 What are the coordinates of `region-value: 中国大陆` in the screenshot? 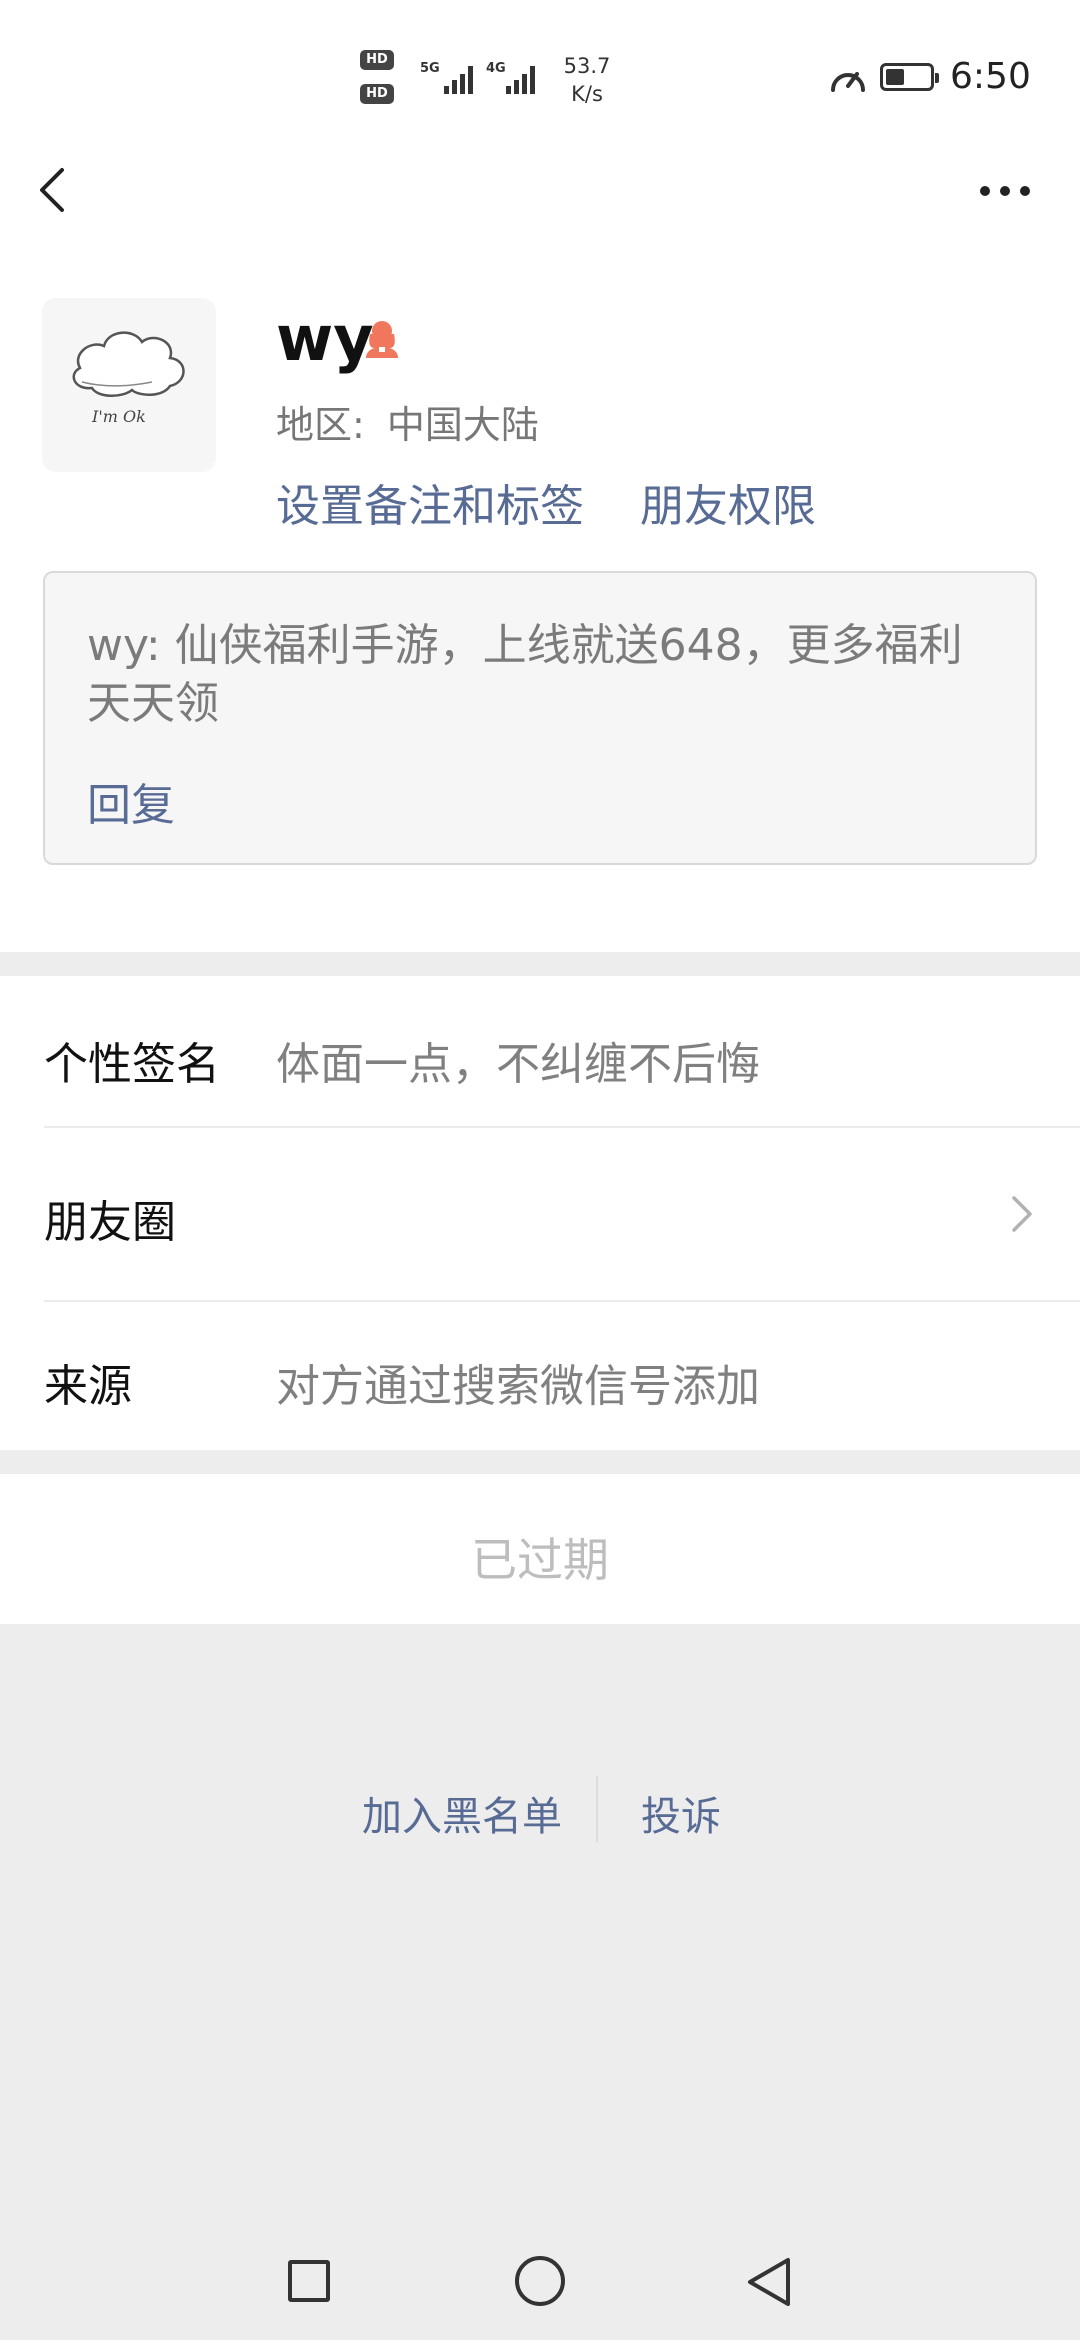 It's located at (462, 425).